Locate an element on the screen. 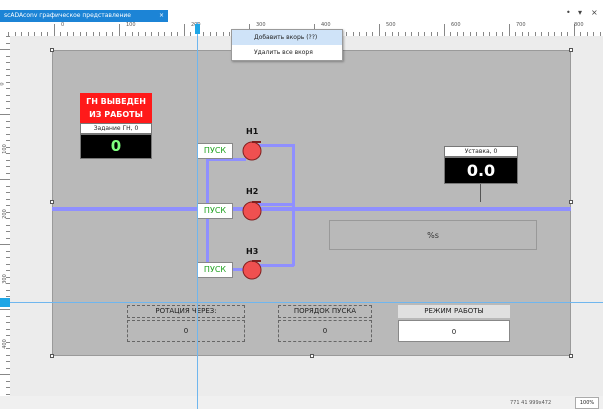 Image resolution: width=603 pixels, height=409 pixels. rotation-label: РОТАЦИЯ ЧЕРЕЗ: is located at coordinates (186, 311).